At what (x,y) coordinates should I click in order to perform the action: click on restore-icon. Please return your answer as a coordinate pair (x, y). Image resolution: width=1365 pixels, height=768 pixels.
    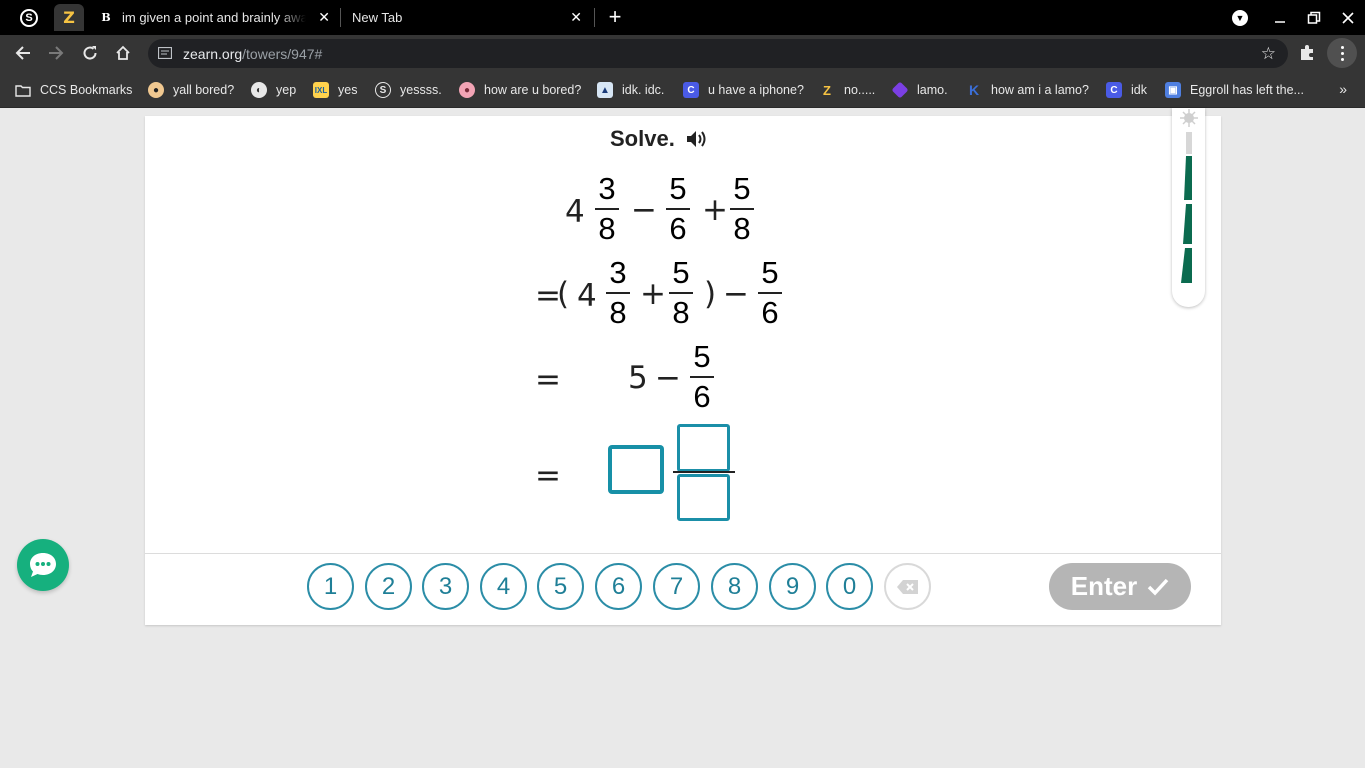
    Looking at the image, I should click on (1314, 17).